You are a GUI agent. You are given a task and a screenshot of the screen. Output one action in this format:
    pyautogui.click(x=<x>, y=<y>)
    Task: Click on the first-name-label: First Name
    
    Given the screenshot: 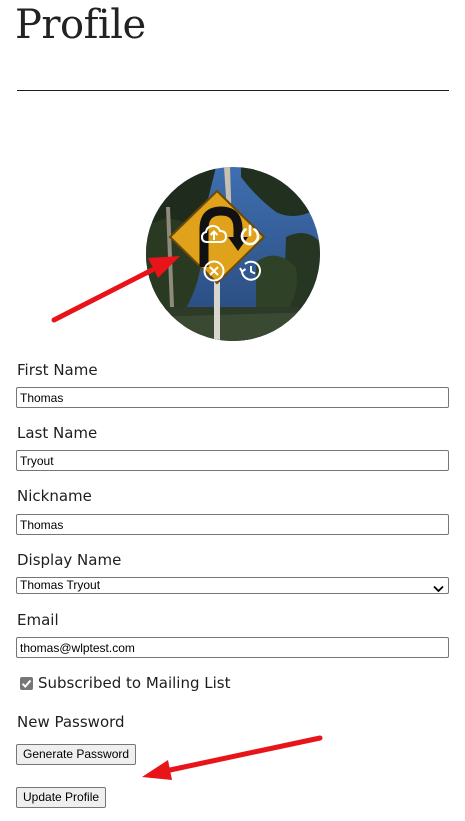 What is the action you would take?
    pyautogui.click(x=57, y=370)
    